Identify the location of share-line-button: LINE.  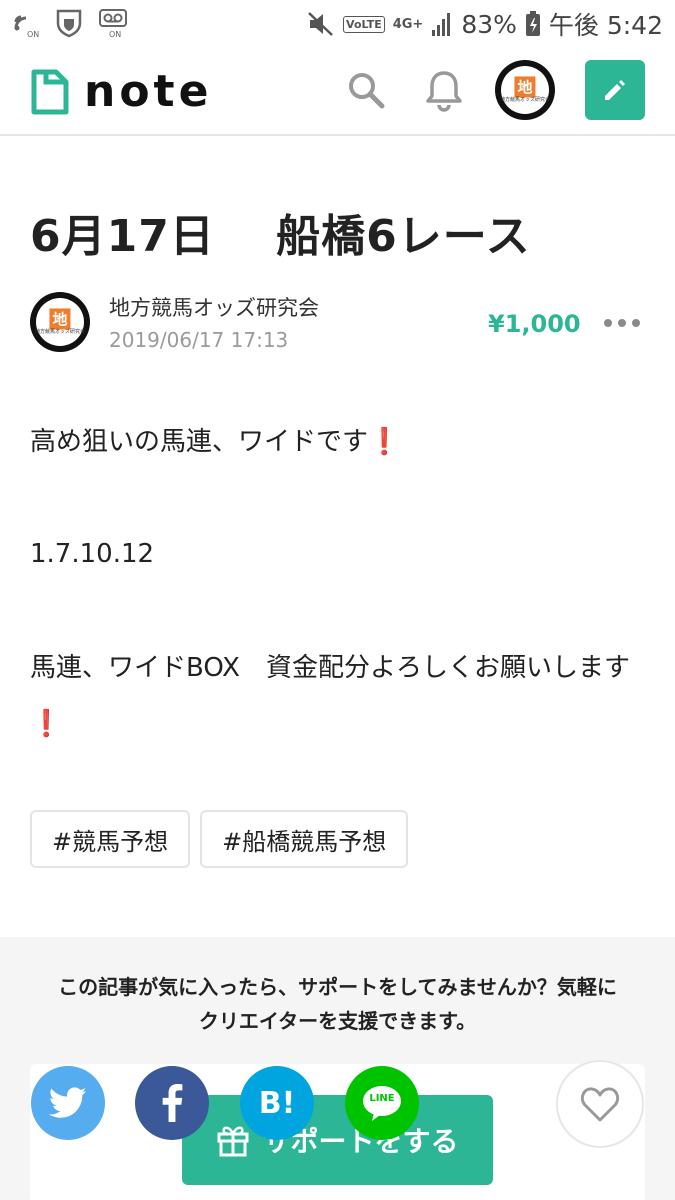
(382, 1103).